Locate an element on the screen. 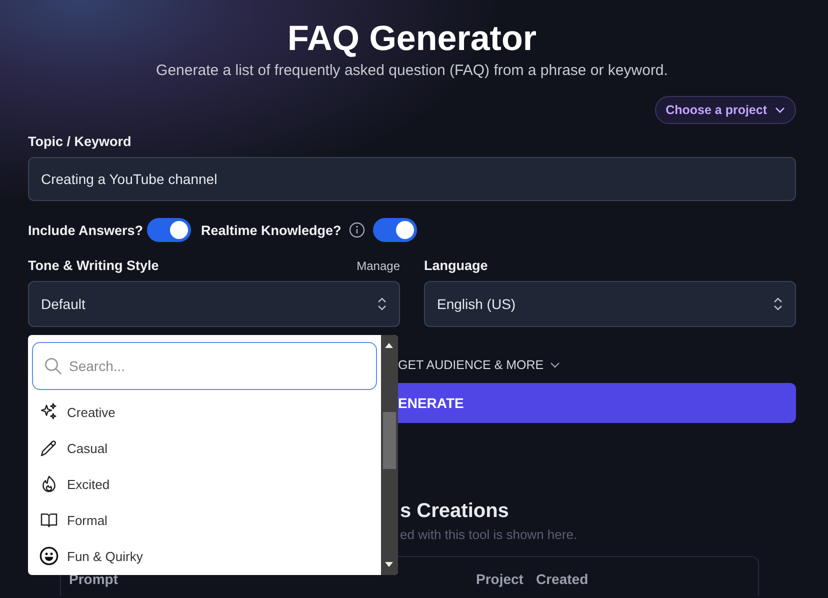 This screenshot has width=828, height=598. manage-link: Manage is located at coordinates (378, 265).